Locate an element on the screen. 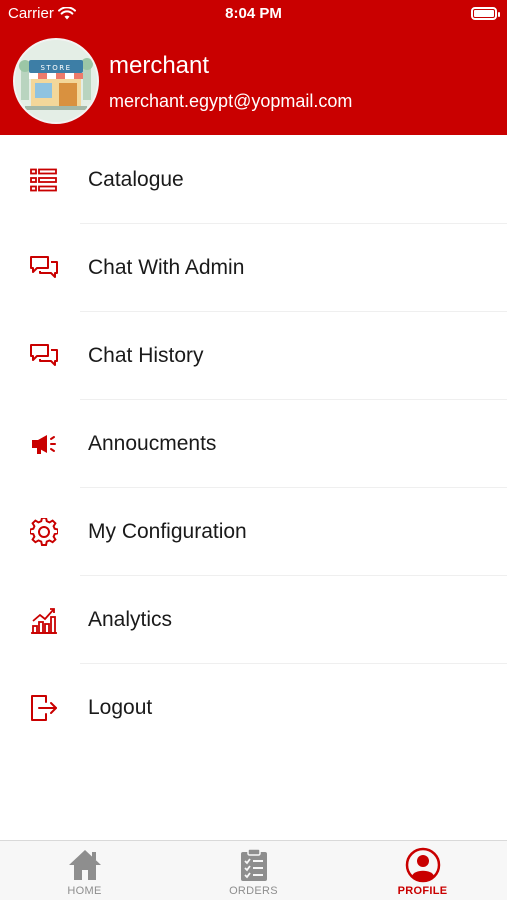 Image resolution: width=507 pixels, height=900 pixels. menu-item-catalogue: Catalogue is located at coordinates (253, 180).